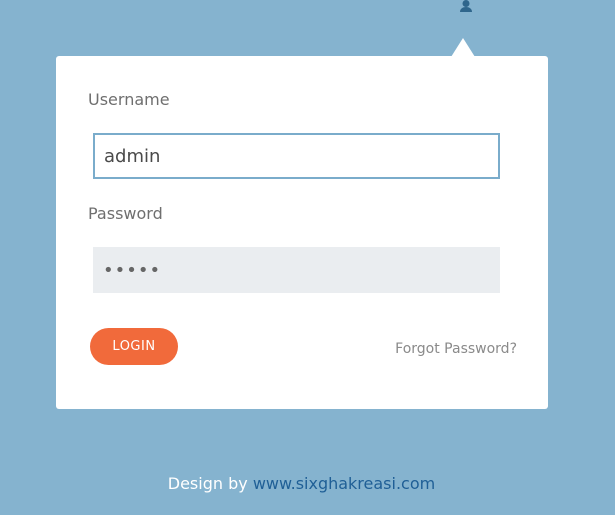 The height and width of the screenshot is (515, 615). I want to click on username-label: Username, so click(129, 99).